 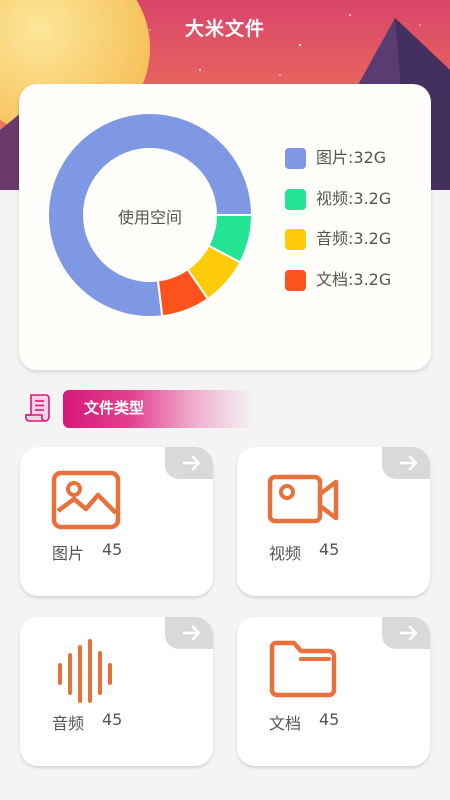 What do you see at coordinates (112, 549) in the screenshot?
I see `tile-count-images: 45` at bounding box center [112, 549].